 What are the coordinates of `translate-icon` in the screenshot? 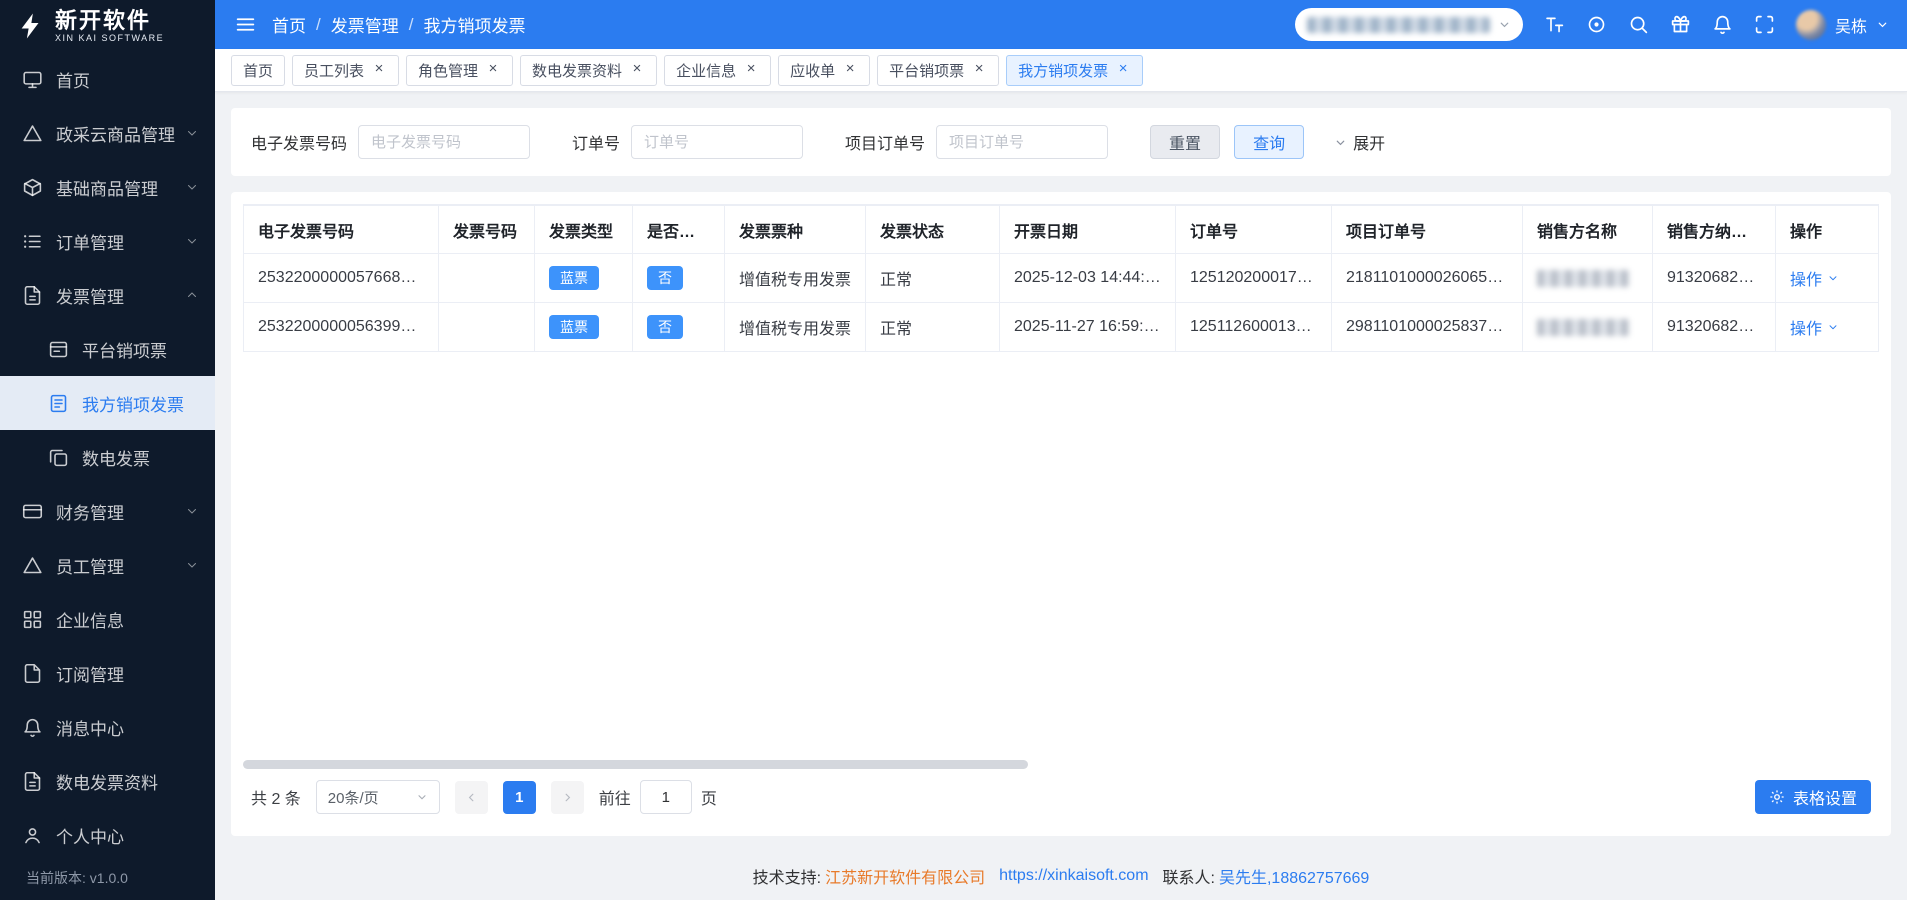 It's located at (1554, 24).